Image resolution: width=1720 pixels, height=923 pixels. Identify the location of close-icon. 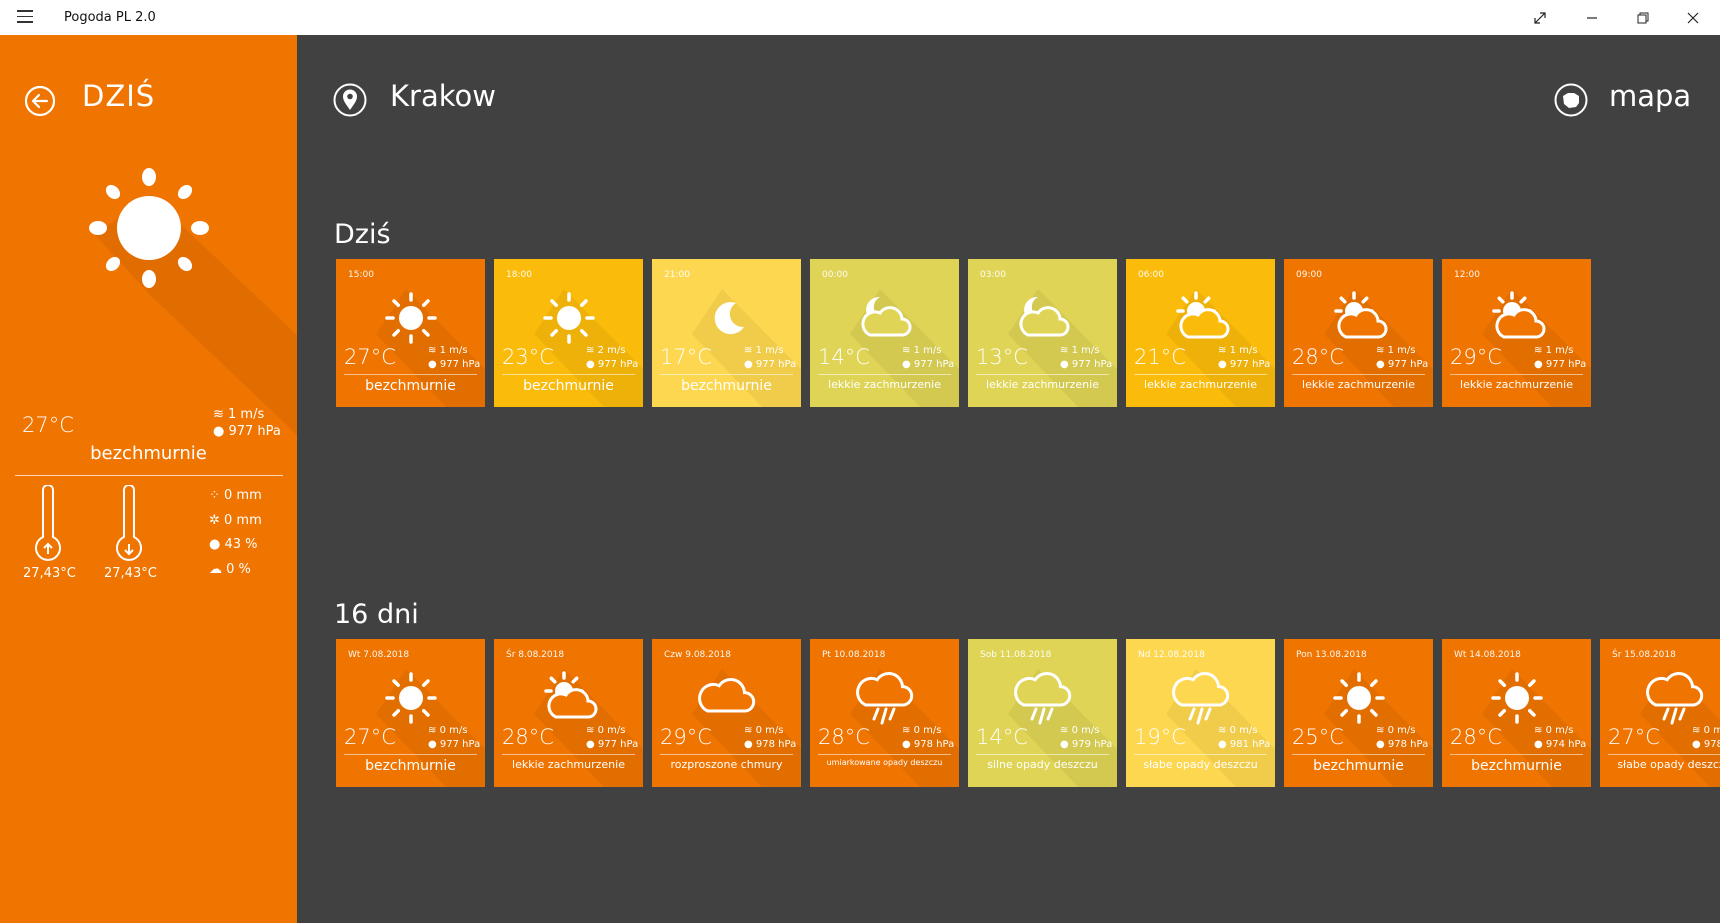
(1693, 17).